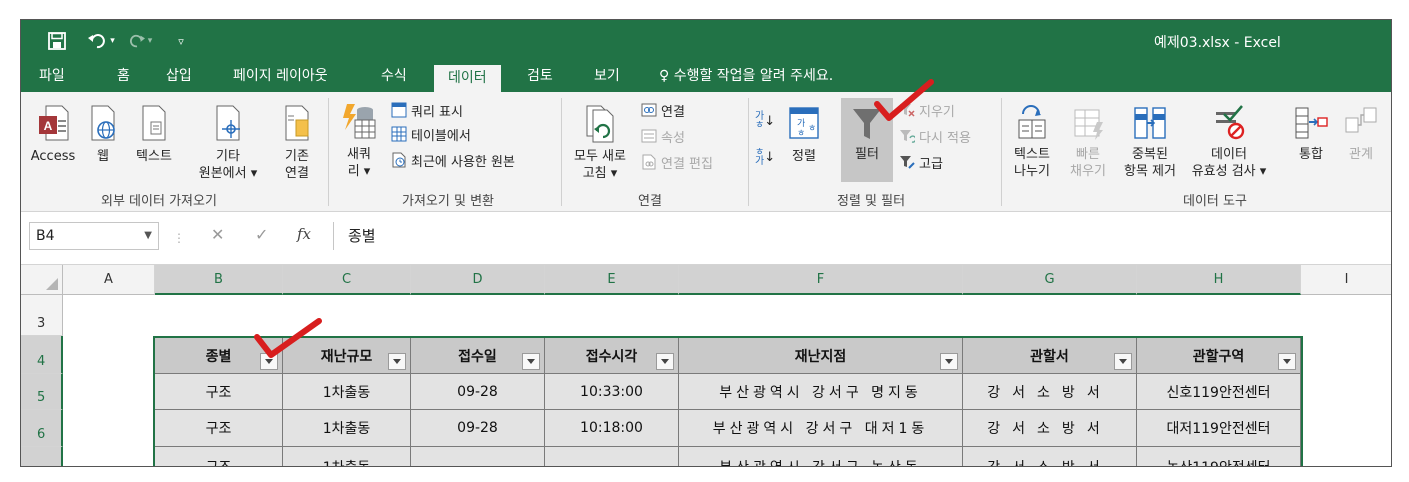 The width and height of the screenshot is (1409, 482). What do you see at coordinates (935, 136) in the screenshot?
I see `reapply-filter-button: 다시 적용` at bounding box center [935, 136].